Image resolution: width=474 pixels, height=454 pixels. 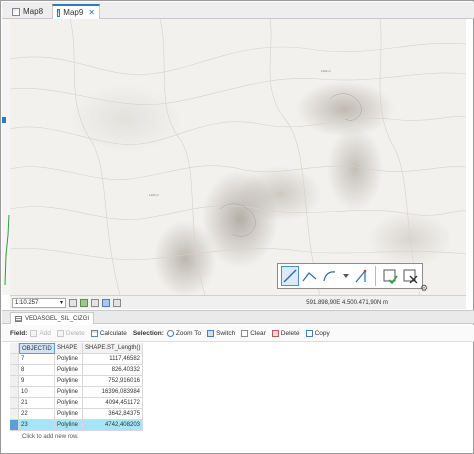 I want to click on zoom-to-icon, so click(x=170, y=333).